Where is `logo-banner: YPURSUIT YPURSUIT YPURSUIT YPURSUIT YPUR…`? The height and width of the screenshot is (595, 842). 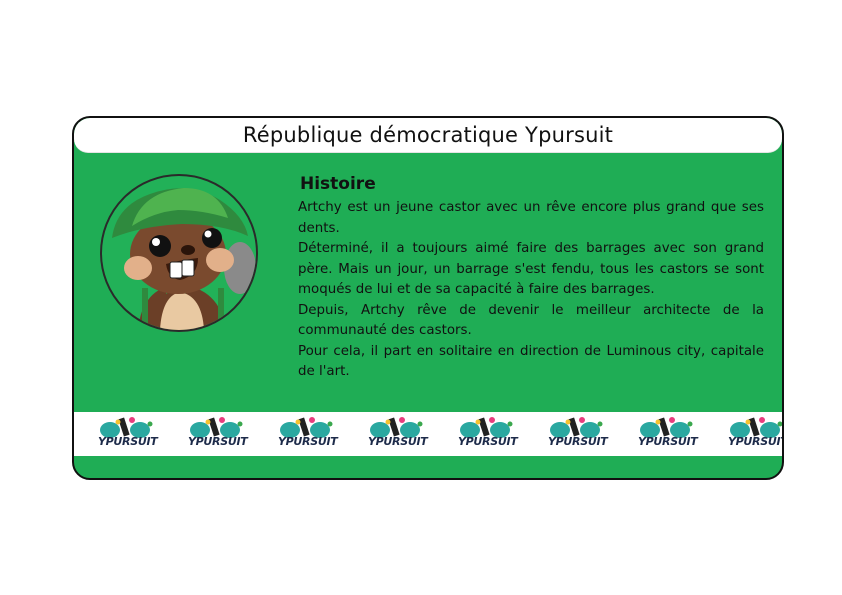
logo-banner: YPURSUIT YPURSUIT YPURSUIT YPURSUIT YPUR… is located at coordinates (428, 434).